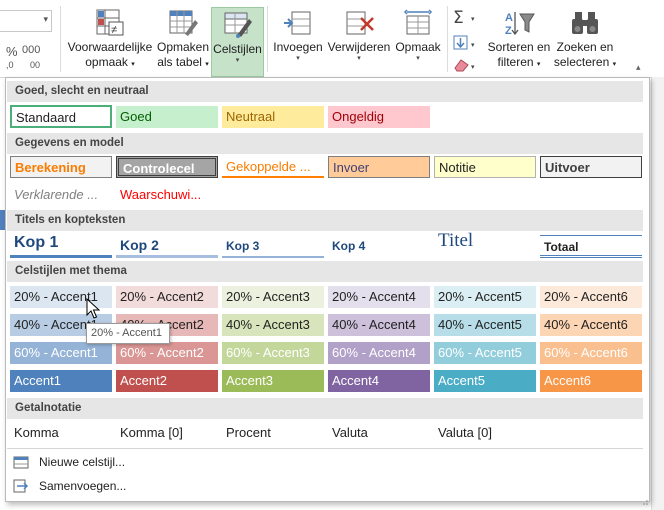 Image resolution: width=664 pixels, height=510 pixels. What do you see at coordinates (93, 308) in the screenshot?
I see `mouse-pointer-icon` at bounding box center [93, 308].